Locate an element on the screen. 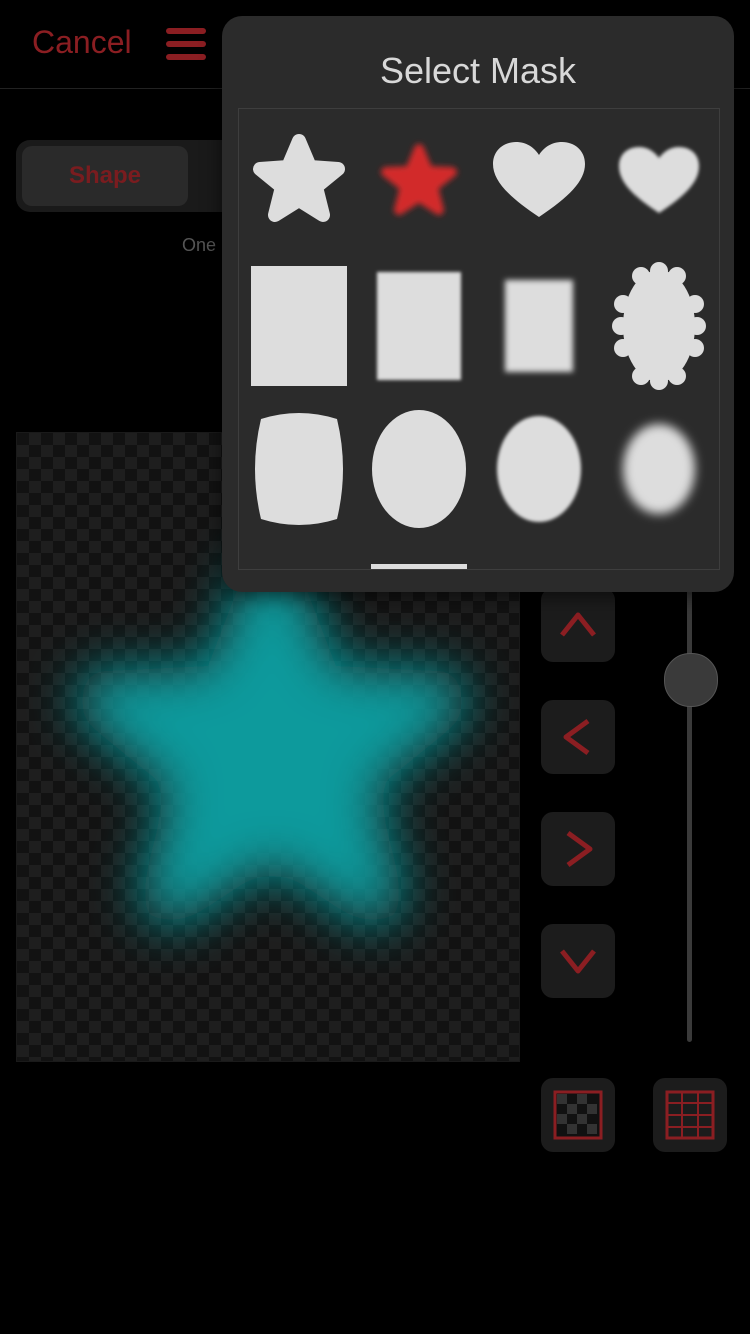 The height and width of the screenshot is (1334, 750). blurred-rectangle-icon is located at coordinates (539, 326).